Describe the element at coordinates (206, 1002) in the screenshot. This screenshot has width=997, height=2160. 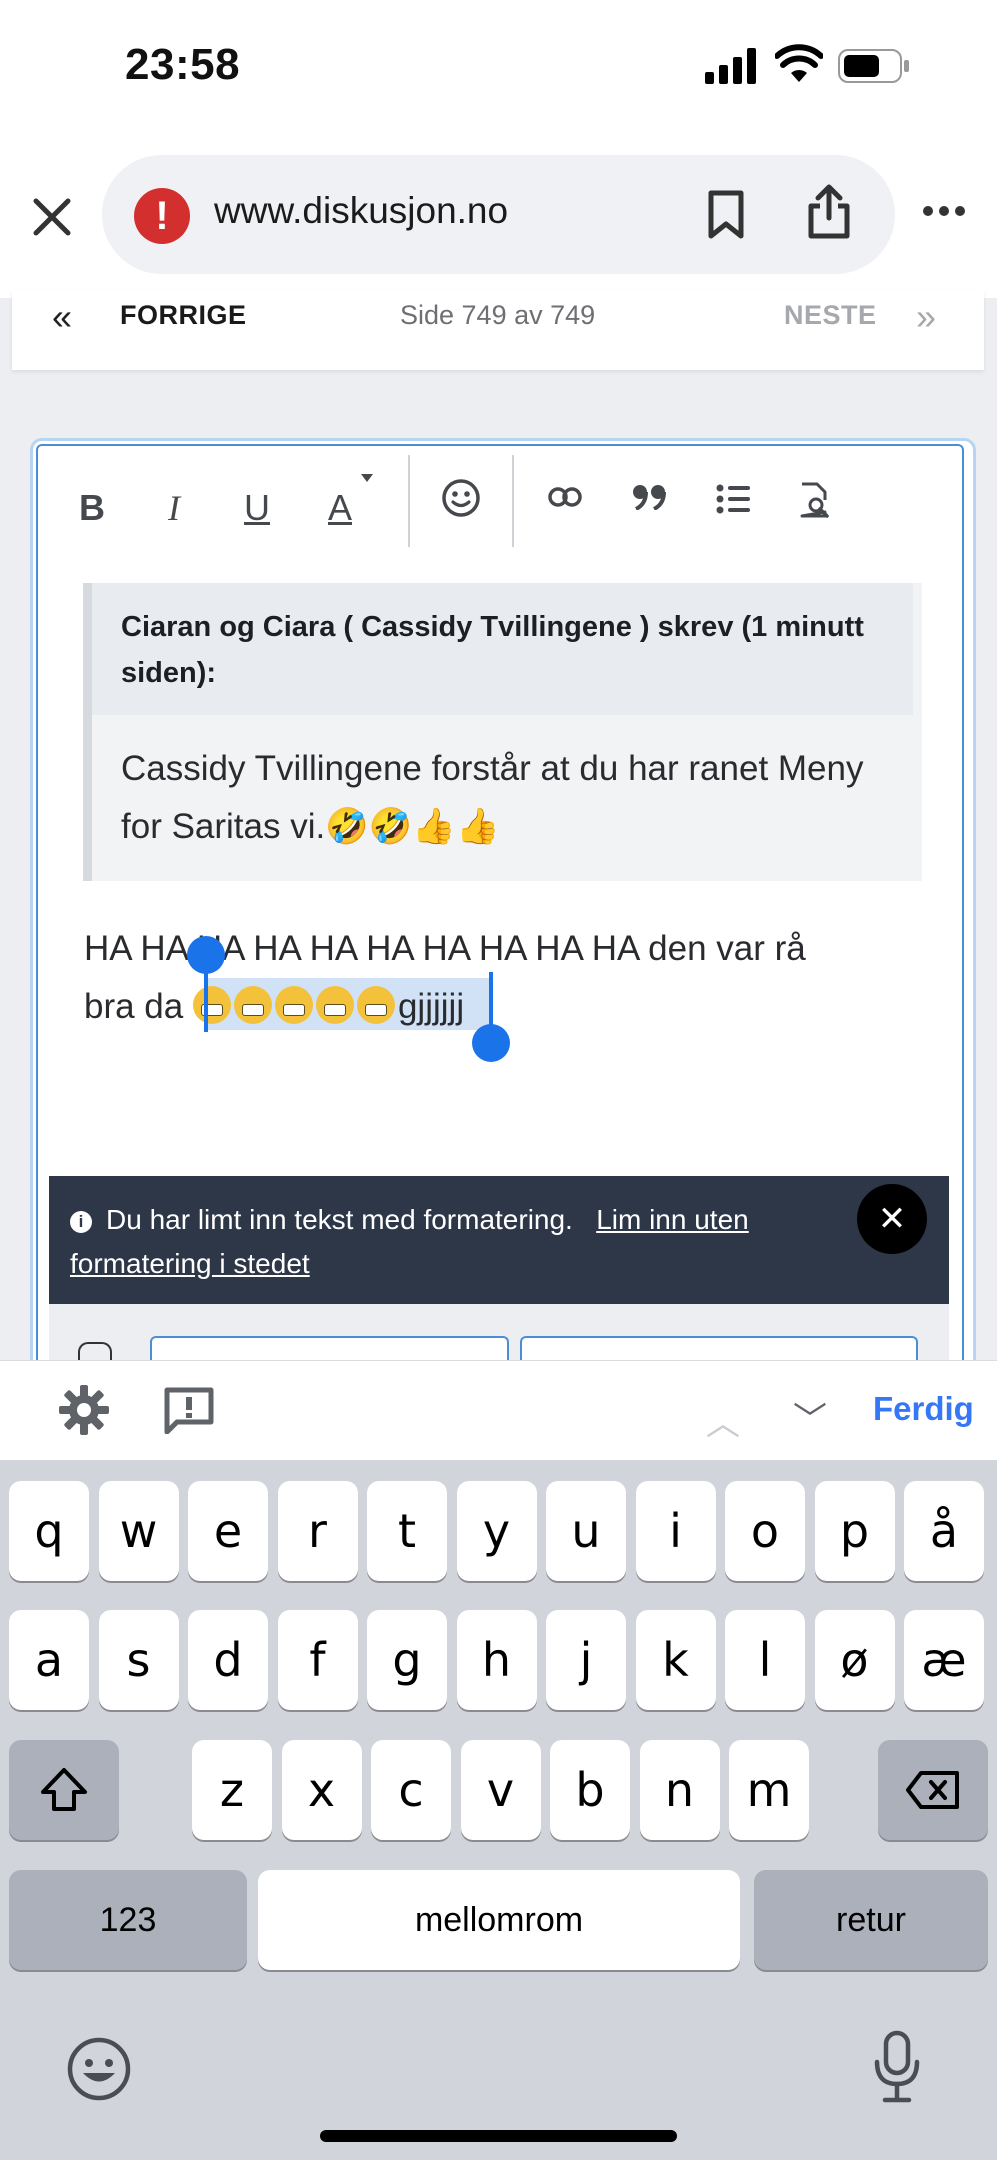
I see `selection-start-caret` at that location.